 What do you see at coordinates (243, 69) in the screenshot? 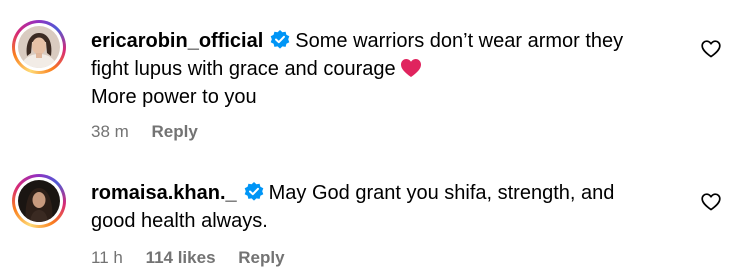
I see `comment-text-line-2: fight lupus with grace and courage` at bounding box center [243, 69].